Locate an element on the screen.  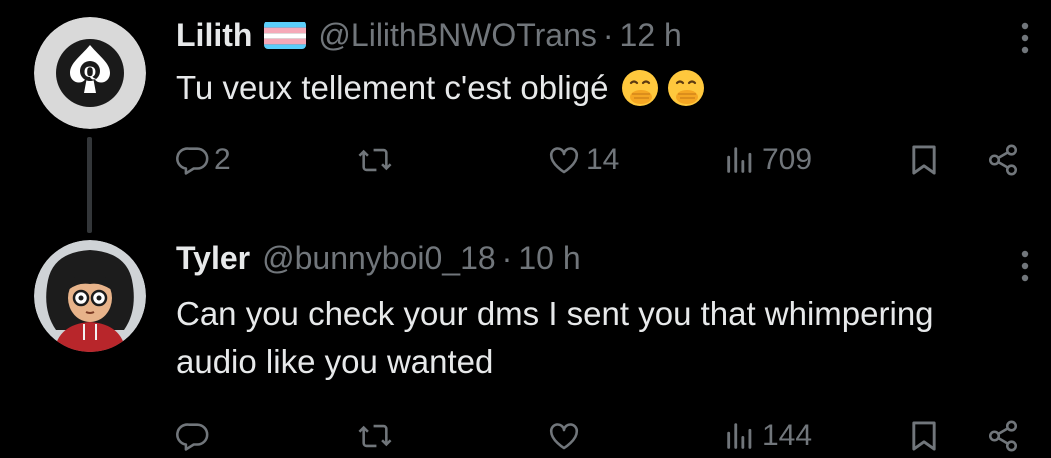
user-handle: @bunnyboi0_18 is located at coordinates (379, 258).